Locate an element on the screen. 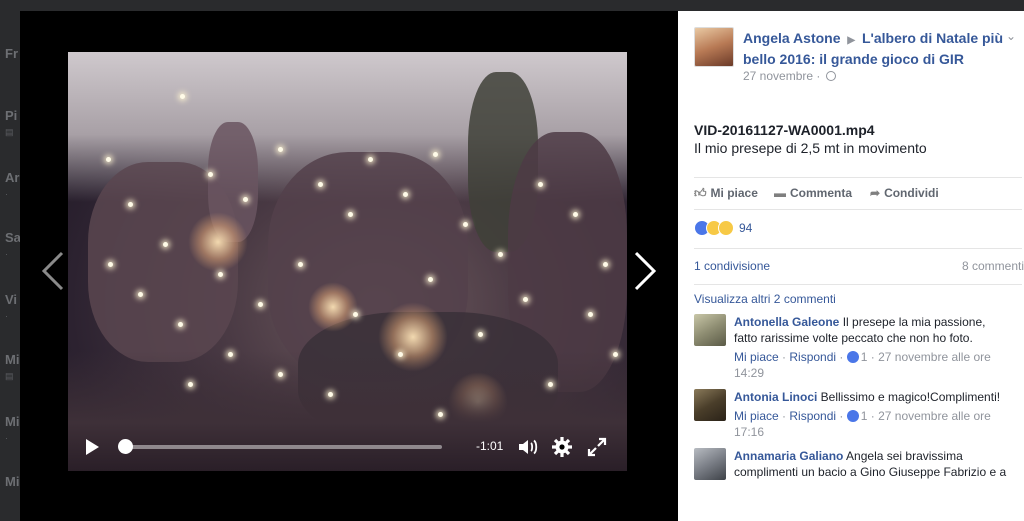 Image resolution: width=1024 pixels, height=521 pixels. post-body: Il mio presepe di 2,5 mt in movimento is located at coordinates (810, 148).